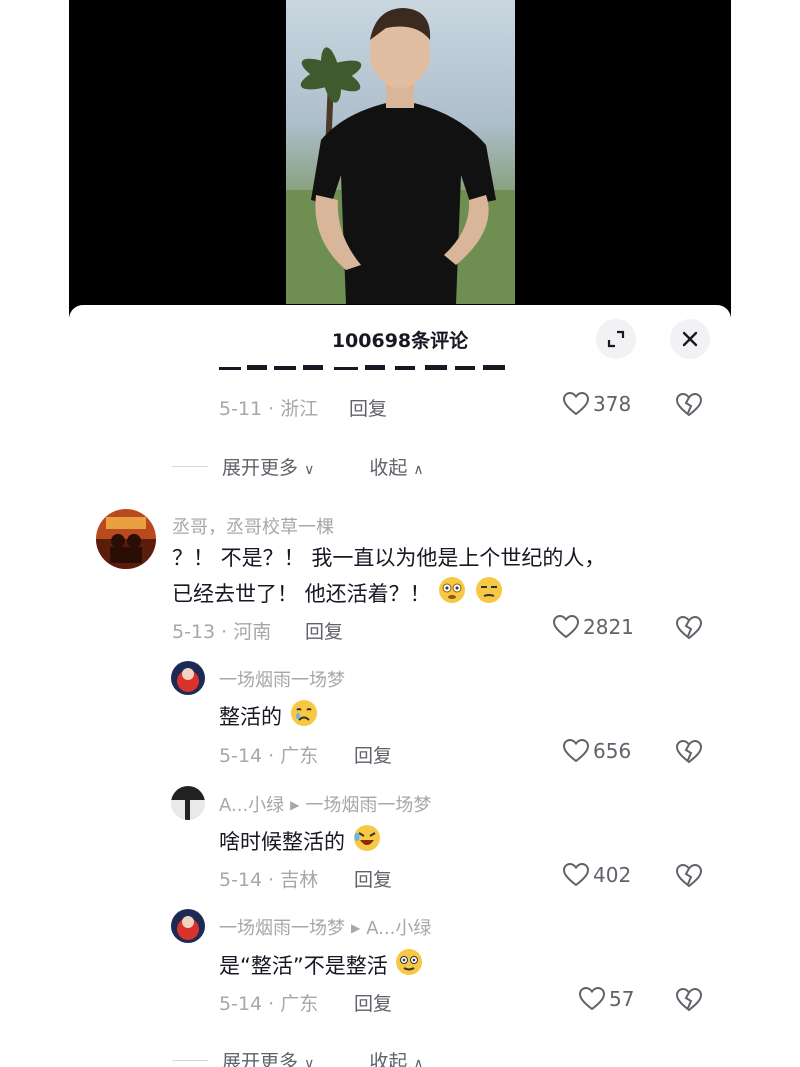 The image size is (800, 1067). What do you see at coordinates (612, 404) in the screenshot?
I see `like-count: 378` at bounding box center [612, 404].